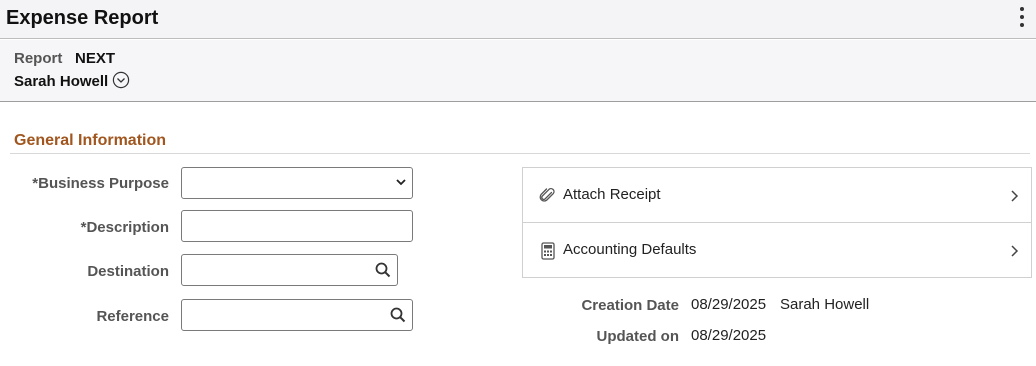 This screenshot has width=1036, height=366. Describe the element at coordinates (777, 250) in the screenshot. I see `accounting-defaults-card: Accounting Defaults` at that location.